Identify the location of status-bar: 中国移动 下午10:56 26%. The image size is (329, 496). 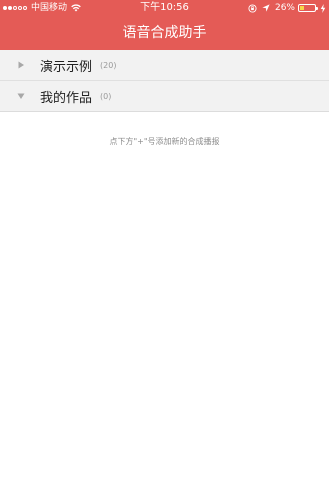
(164, 8).